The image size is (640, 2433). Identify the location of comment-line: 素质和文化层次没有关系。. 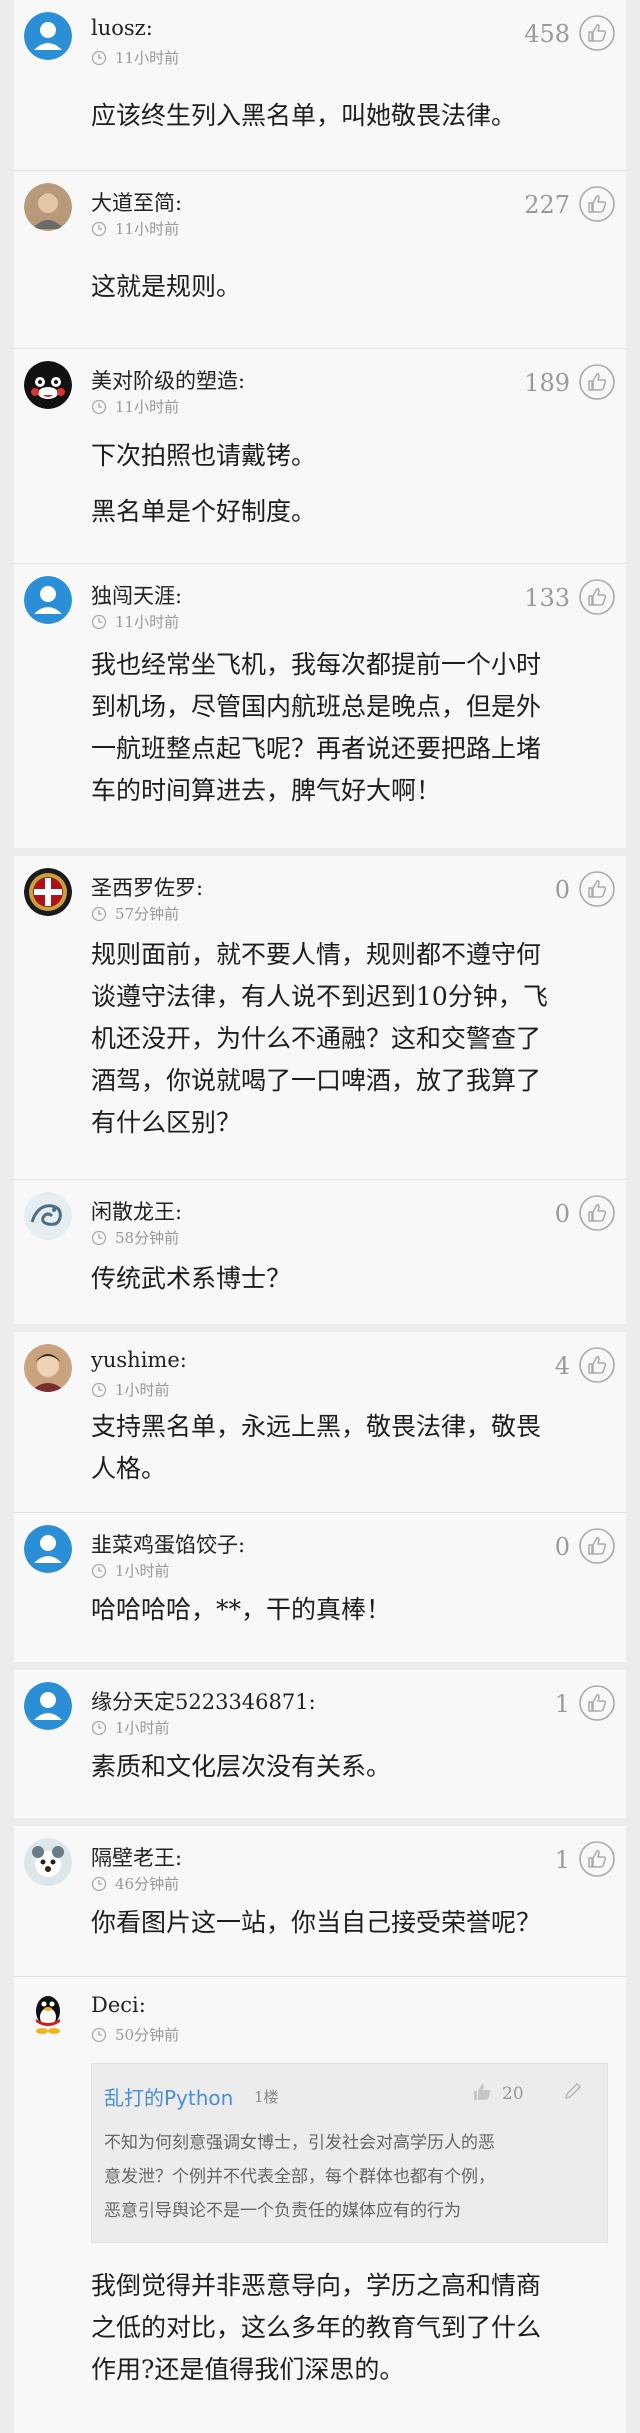
(241, 1766).